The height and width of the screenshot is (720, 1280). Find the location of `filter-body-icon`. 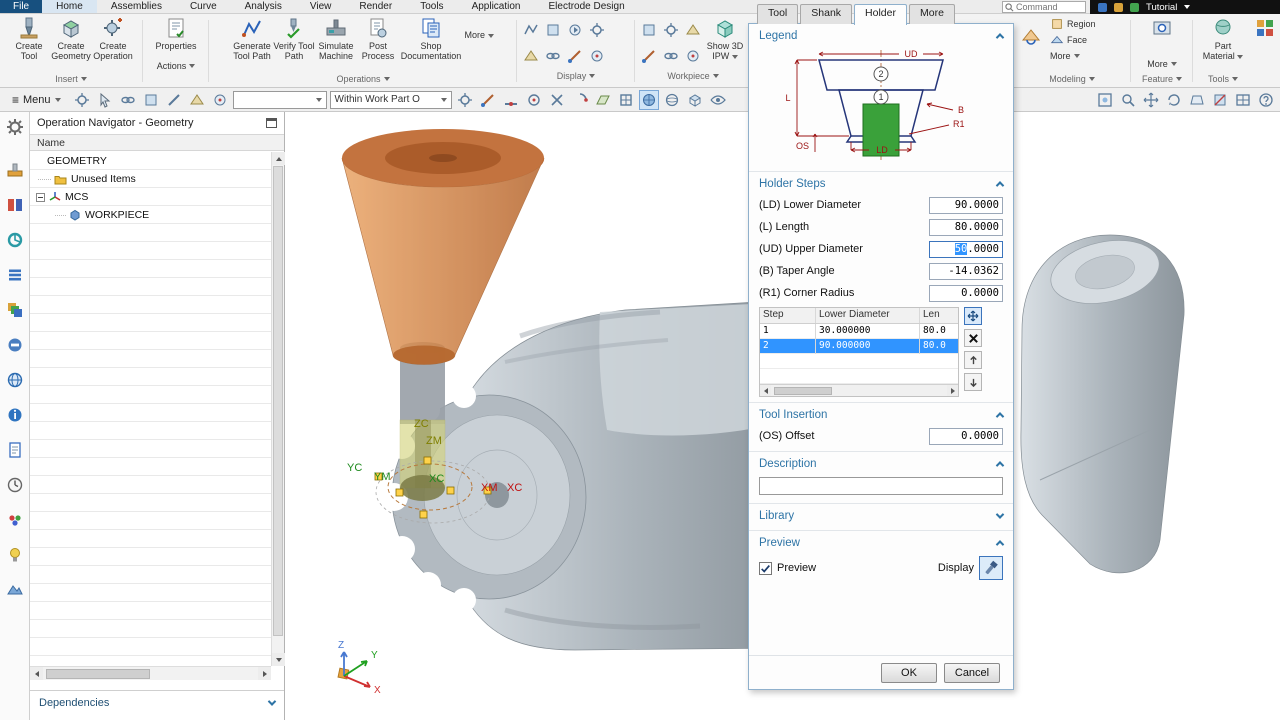

filter-body-icon is located at coordinates (197, 100).